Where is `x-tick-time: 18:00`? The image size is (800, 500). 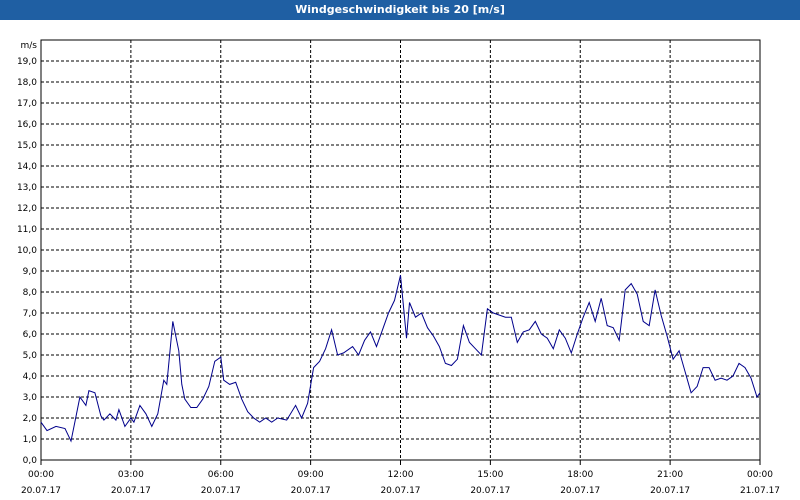
x-tick-time: 18:00 is located at coordinates (580, 475).